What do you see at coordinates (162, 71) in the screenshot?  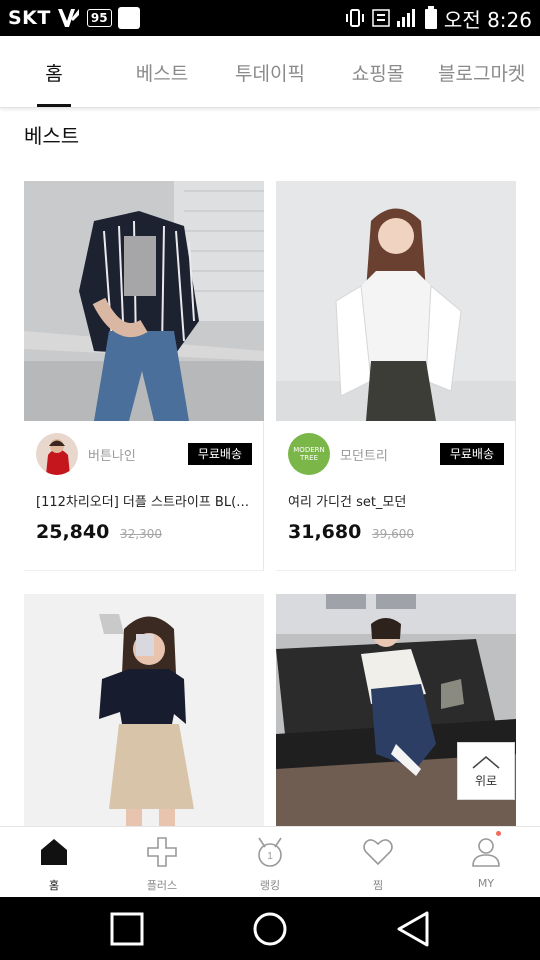 I see `tab-best: 베스트` at bounding box center [162, 71].